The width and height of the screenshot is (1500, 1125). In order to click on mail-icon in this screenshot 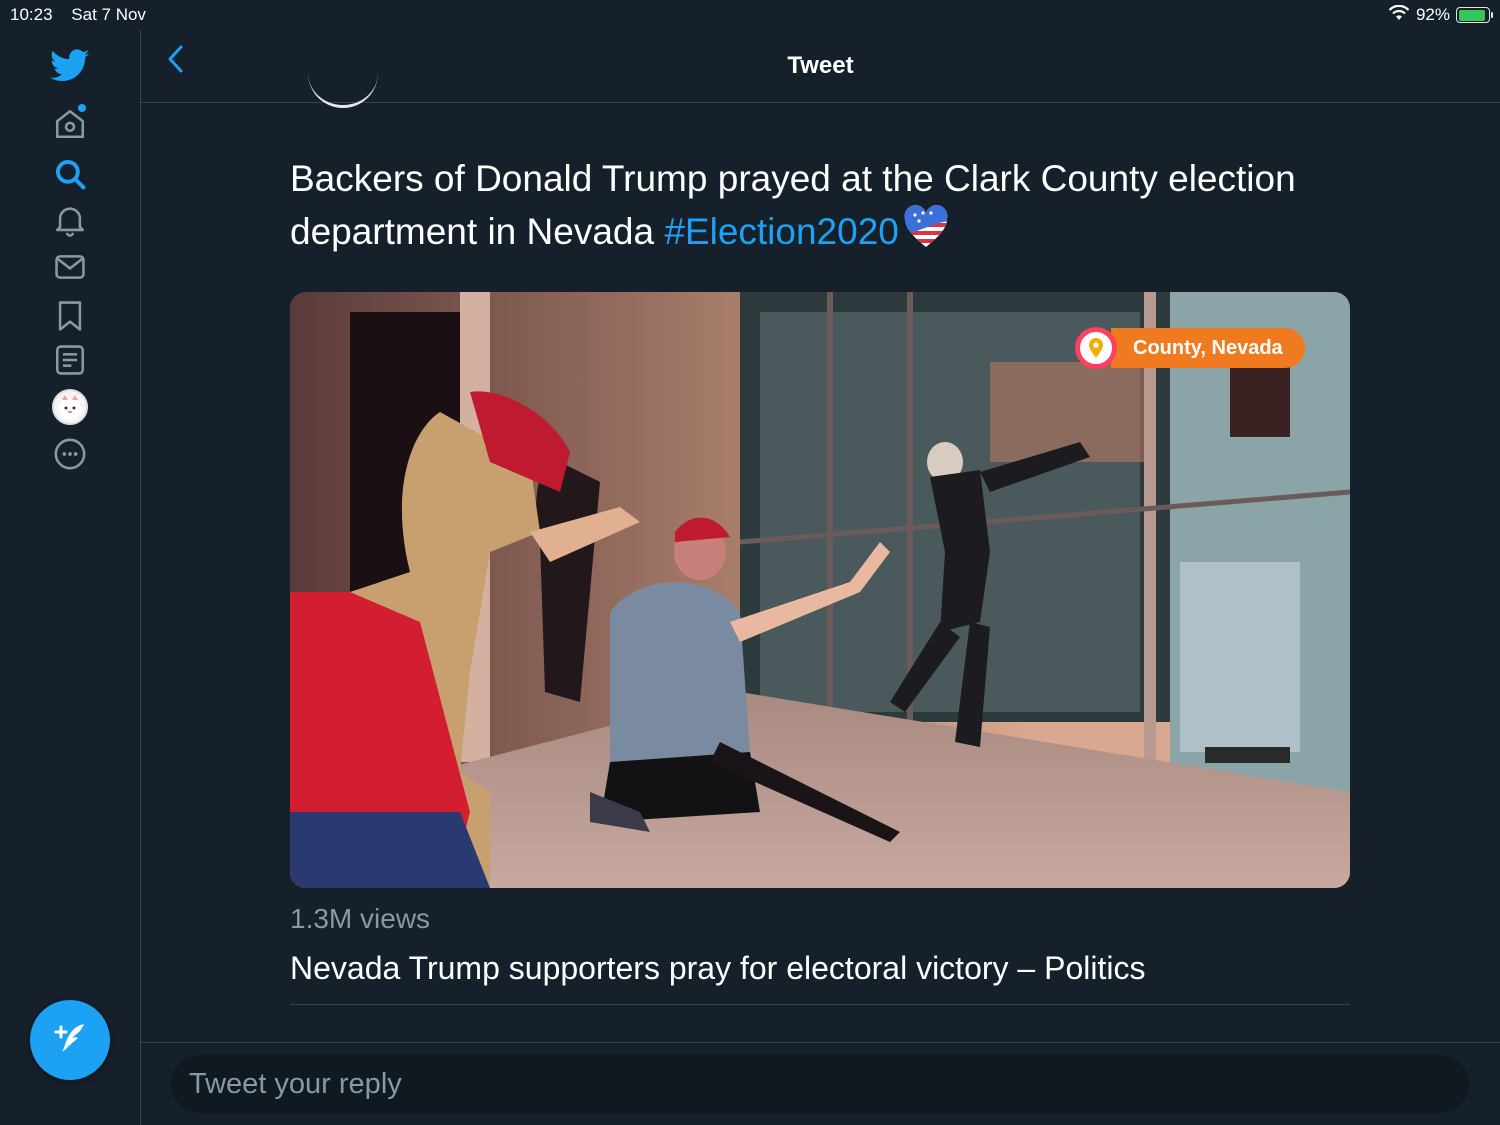, I will do `click(70, 267)`.